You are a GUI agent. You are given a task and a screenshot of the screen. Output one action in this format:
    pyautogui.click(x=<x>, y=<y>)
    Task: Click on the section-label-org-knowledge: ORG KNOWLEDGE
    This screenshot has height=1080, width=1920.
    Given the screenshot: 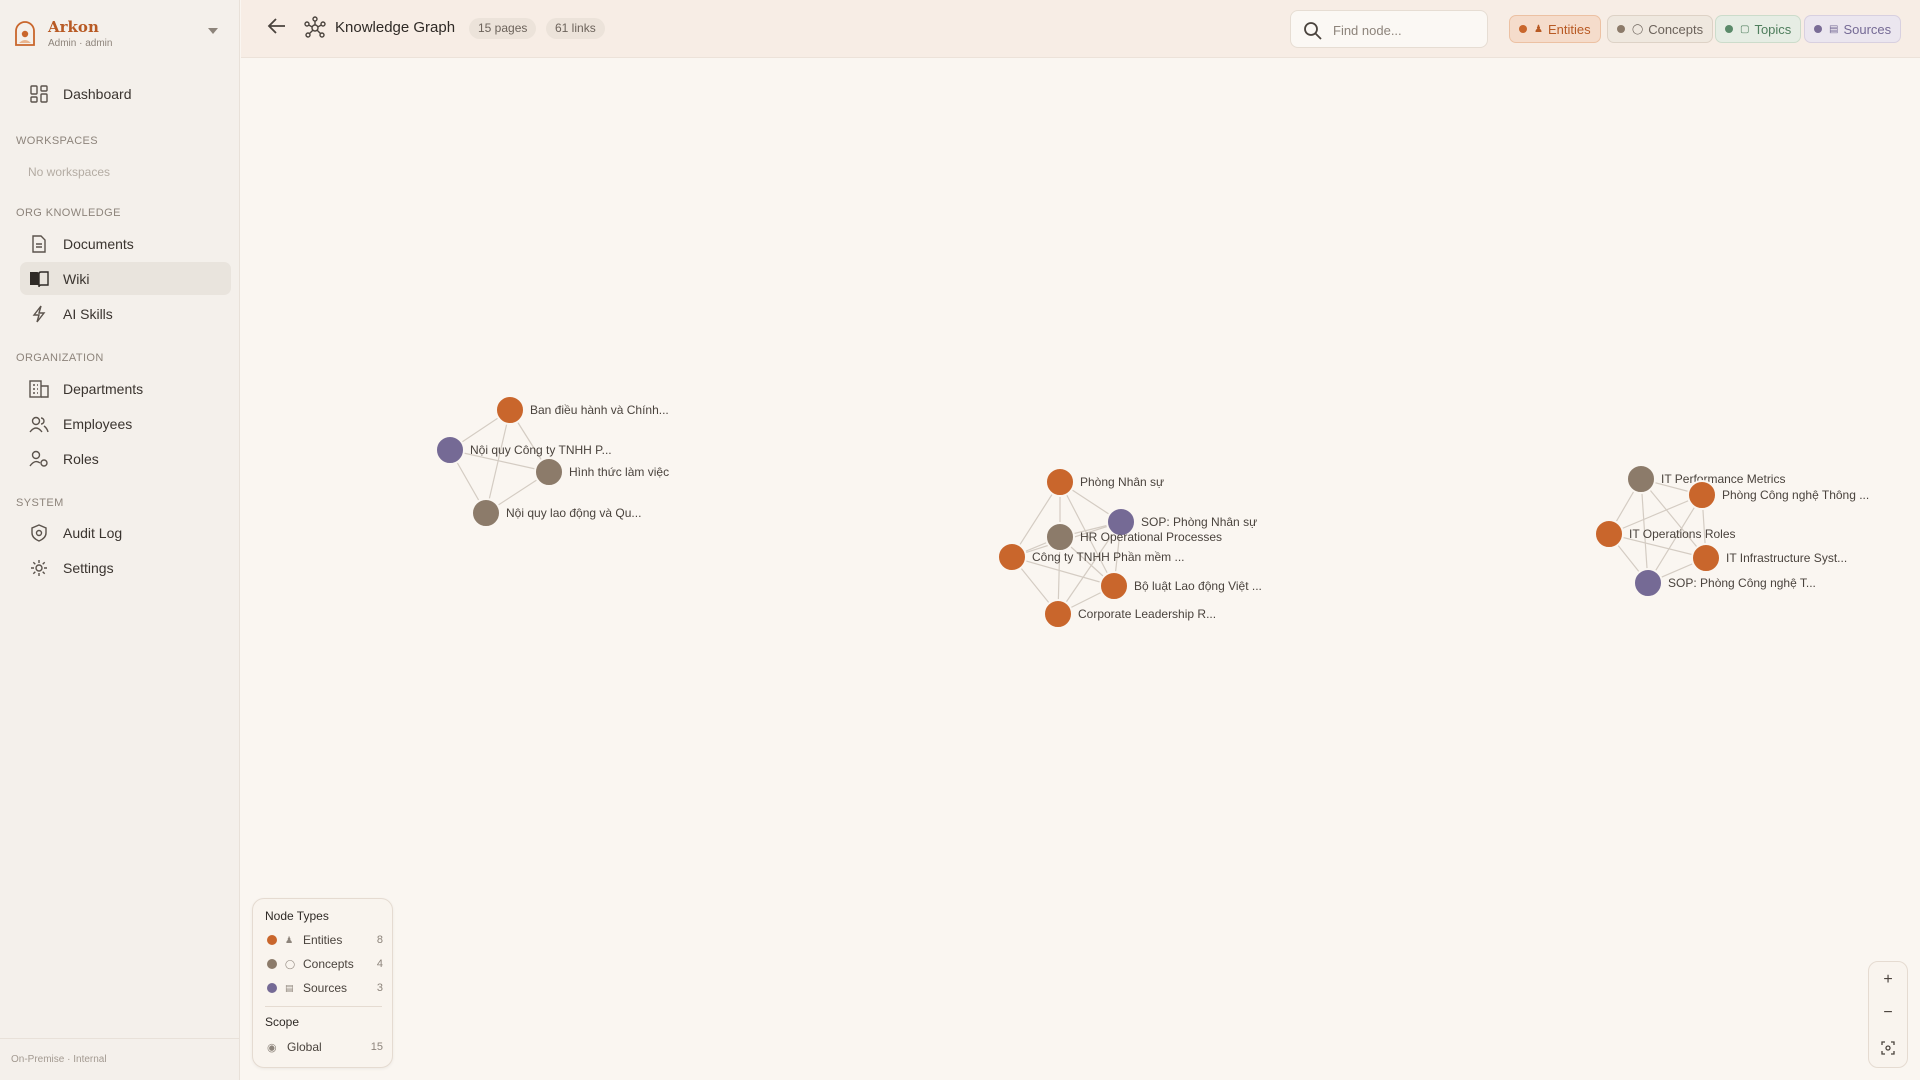 What is the action you would take?
    pyautogui.click(x=68, y=213)
    